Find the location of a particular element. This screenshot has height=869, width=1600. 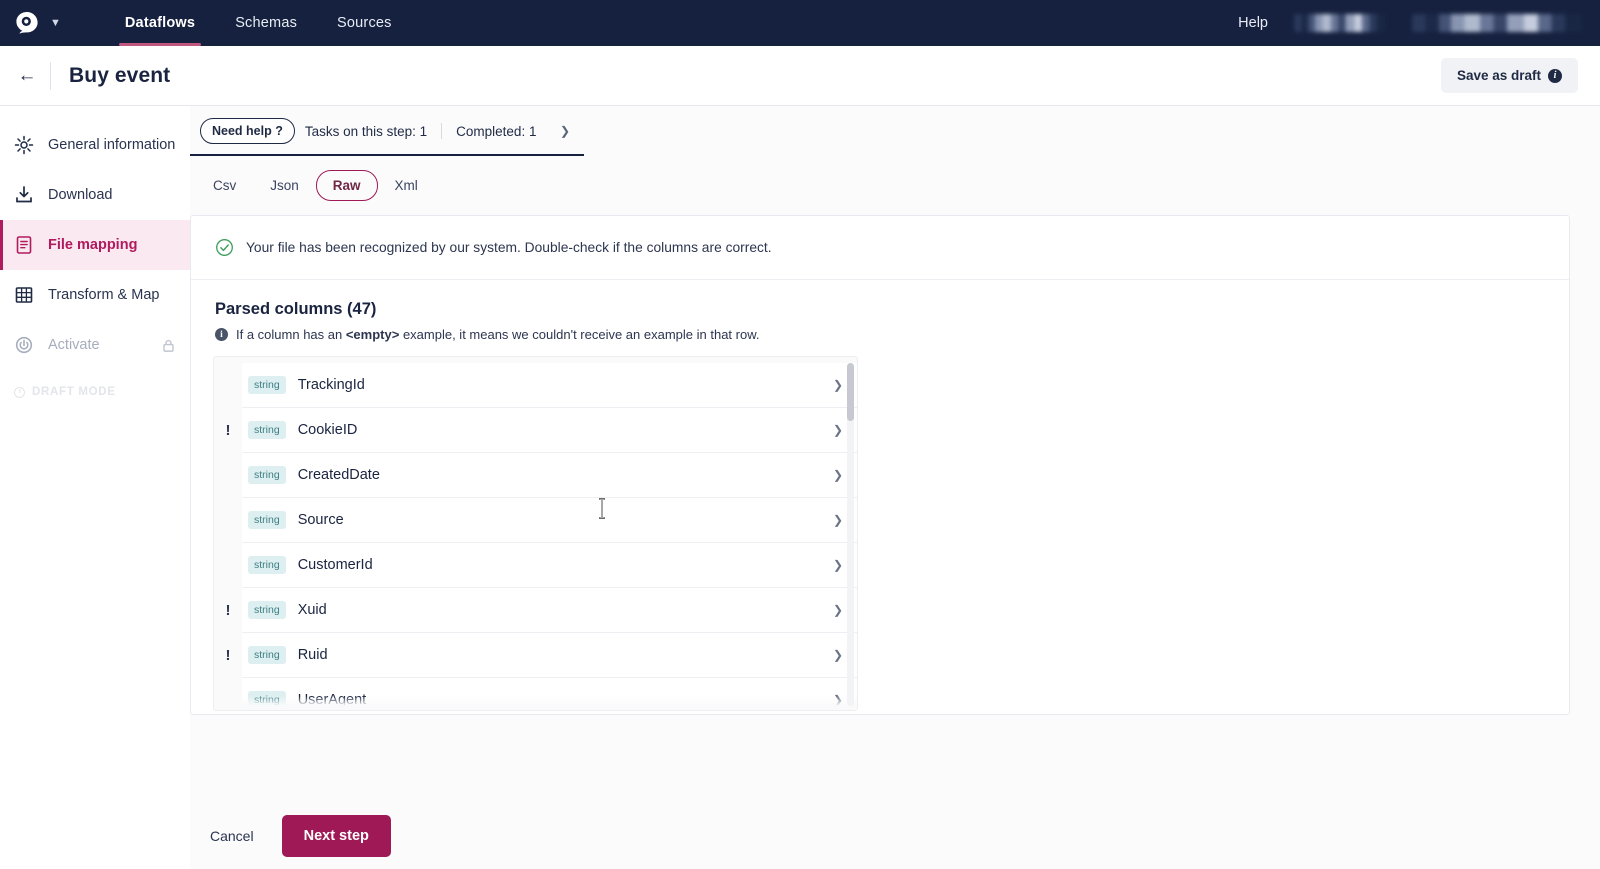

nav-item-label: Sources is located at coordinates (364, 23).